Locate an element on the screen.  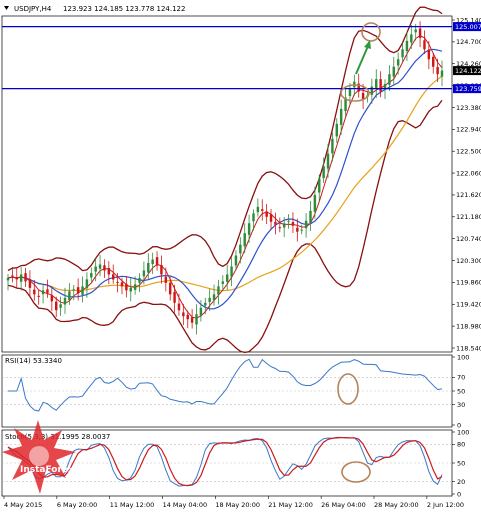
price-tick-label: 120.300 is located at coordinates (468, 261).